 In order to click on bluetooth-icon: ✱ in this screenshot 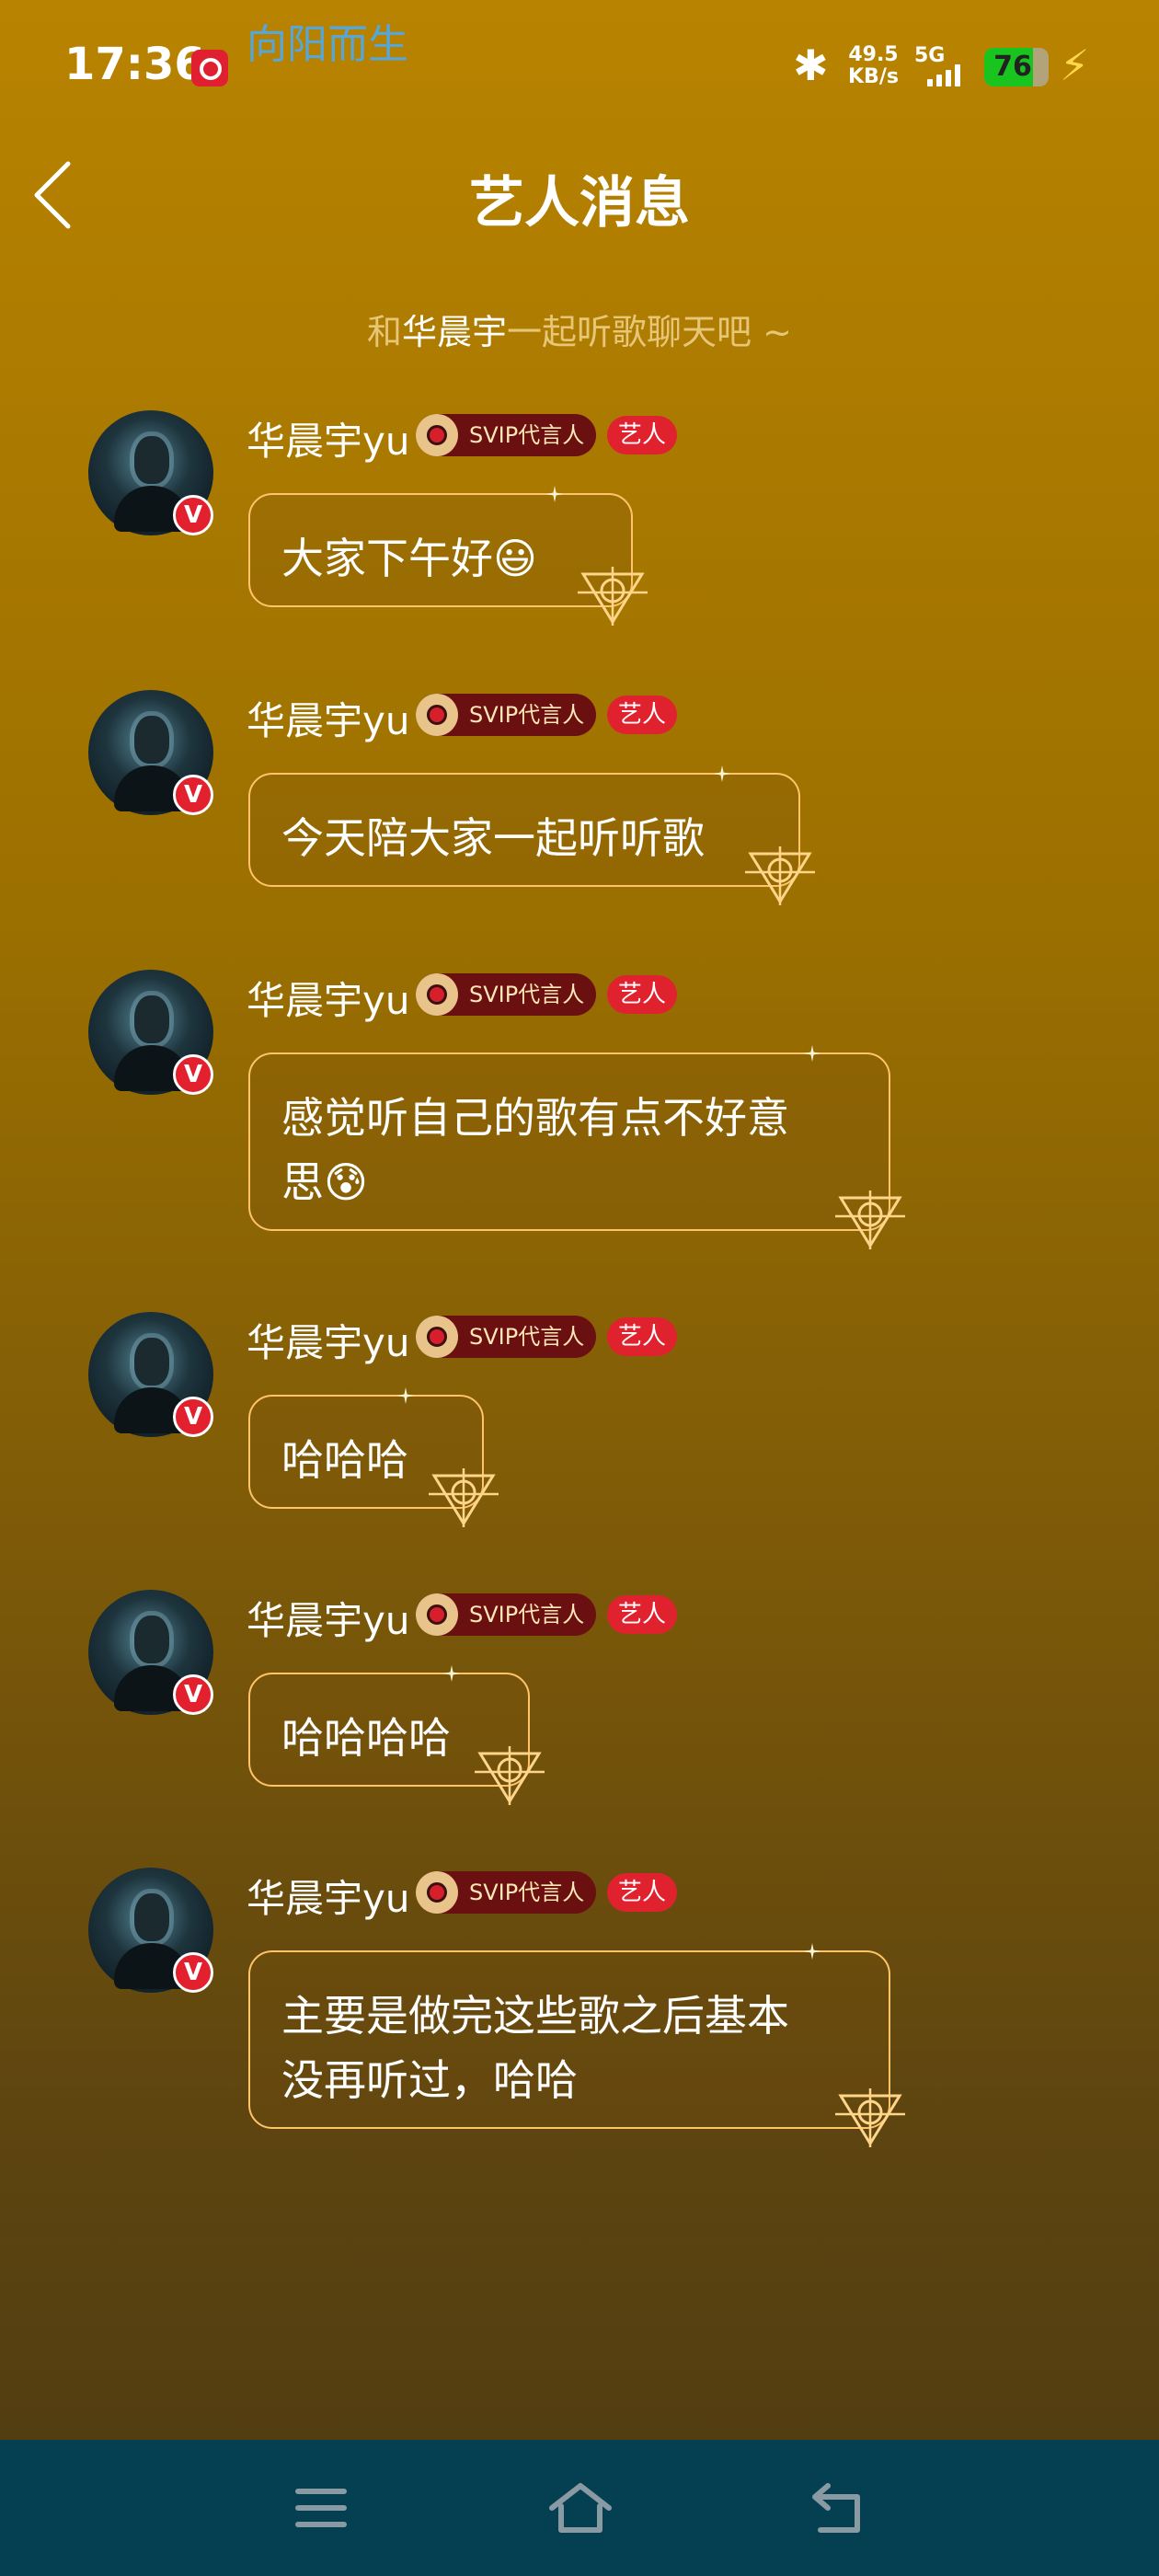, I will do `click(811, 65)`.